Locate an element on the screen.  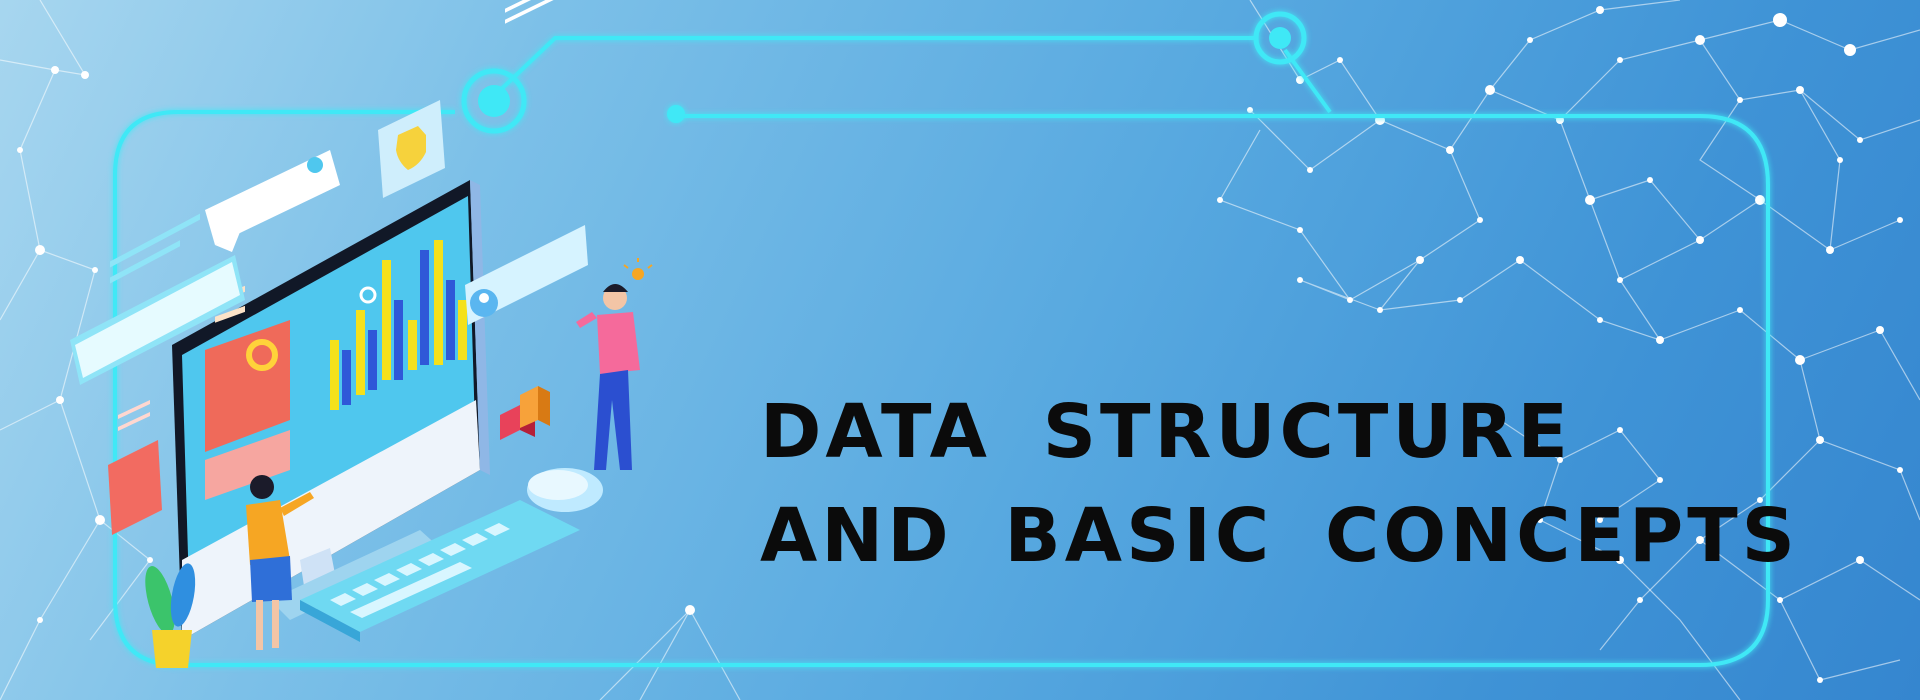
chat-card-right is located at coordinates (526, 162).